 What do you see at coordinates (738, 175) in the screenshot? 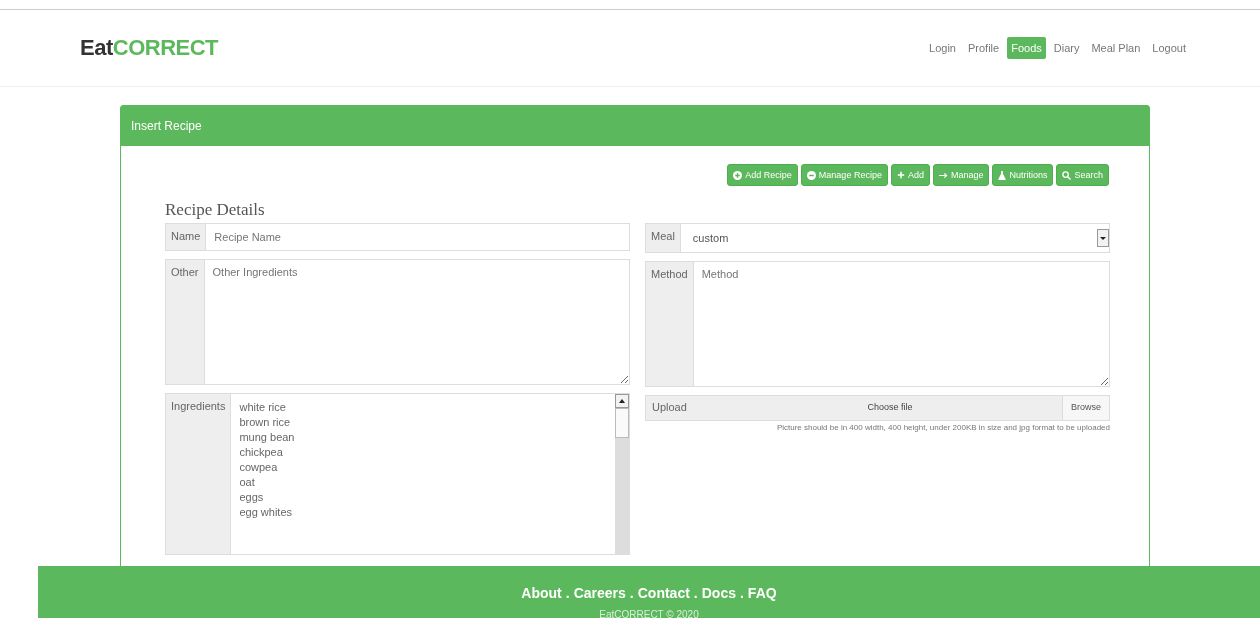
I see `plus-circle-icon` at bounding box center [738, 175].